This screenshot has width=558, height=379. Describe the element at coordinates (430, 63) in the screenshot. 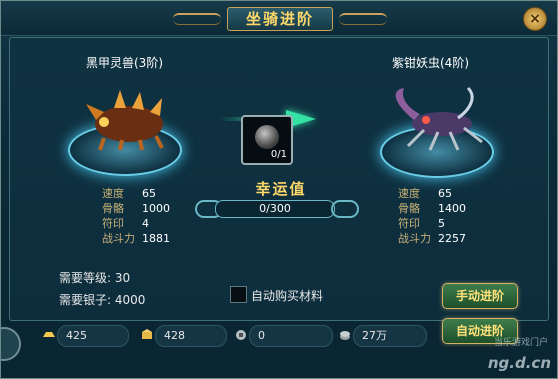

I see `next-mount-name: 紫钳妖虫(4阶)` at that location.